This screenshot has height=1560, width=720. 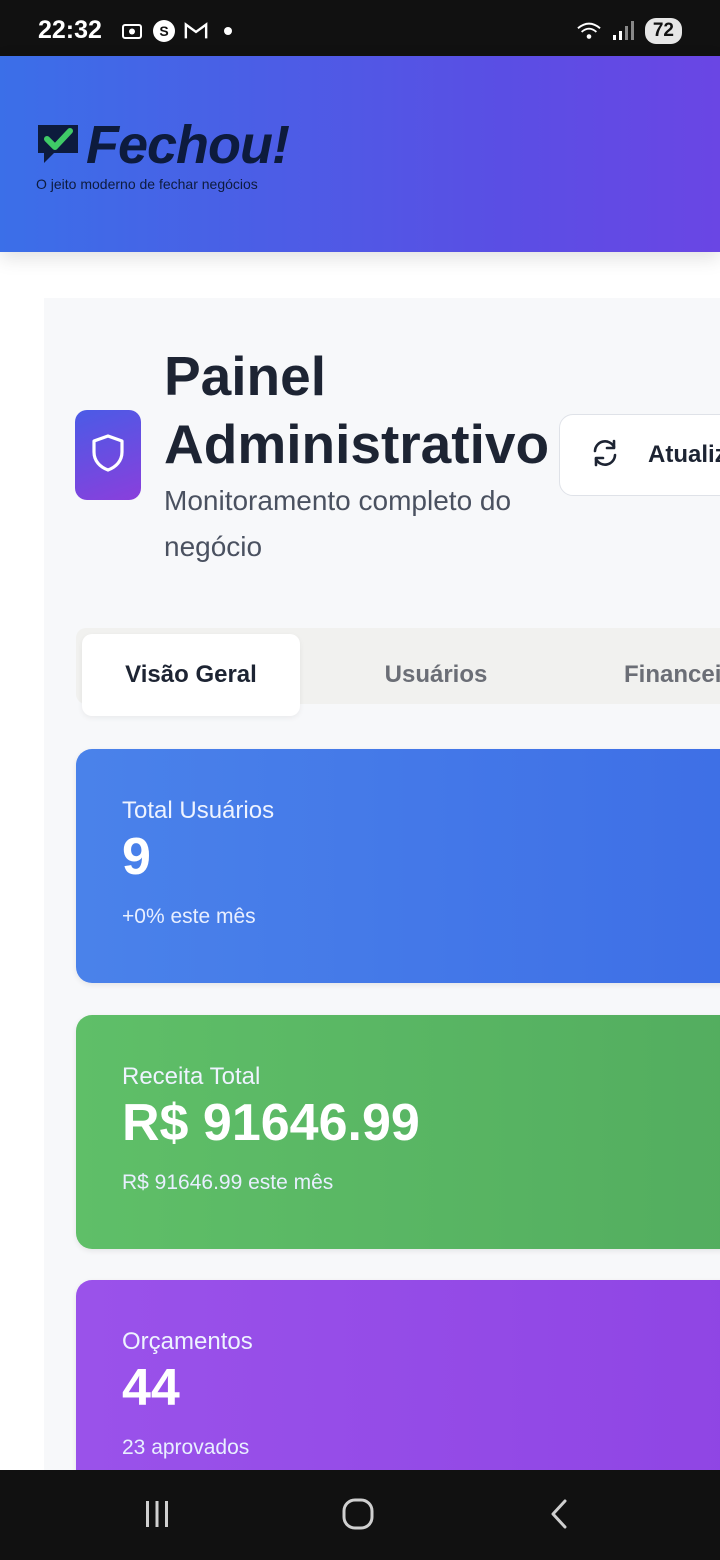 I want to click on card-label: Orçamentos, so click(x=187, y=1341).